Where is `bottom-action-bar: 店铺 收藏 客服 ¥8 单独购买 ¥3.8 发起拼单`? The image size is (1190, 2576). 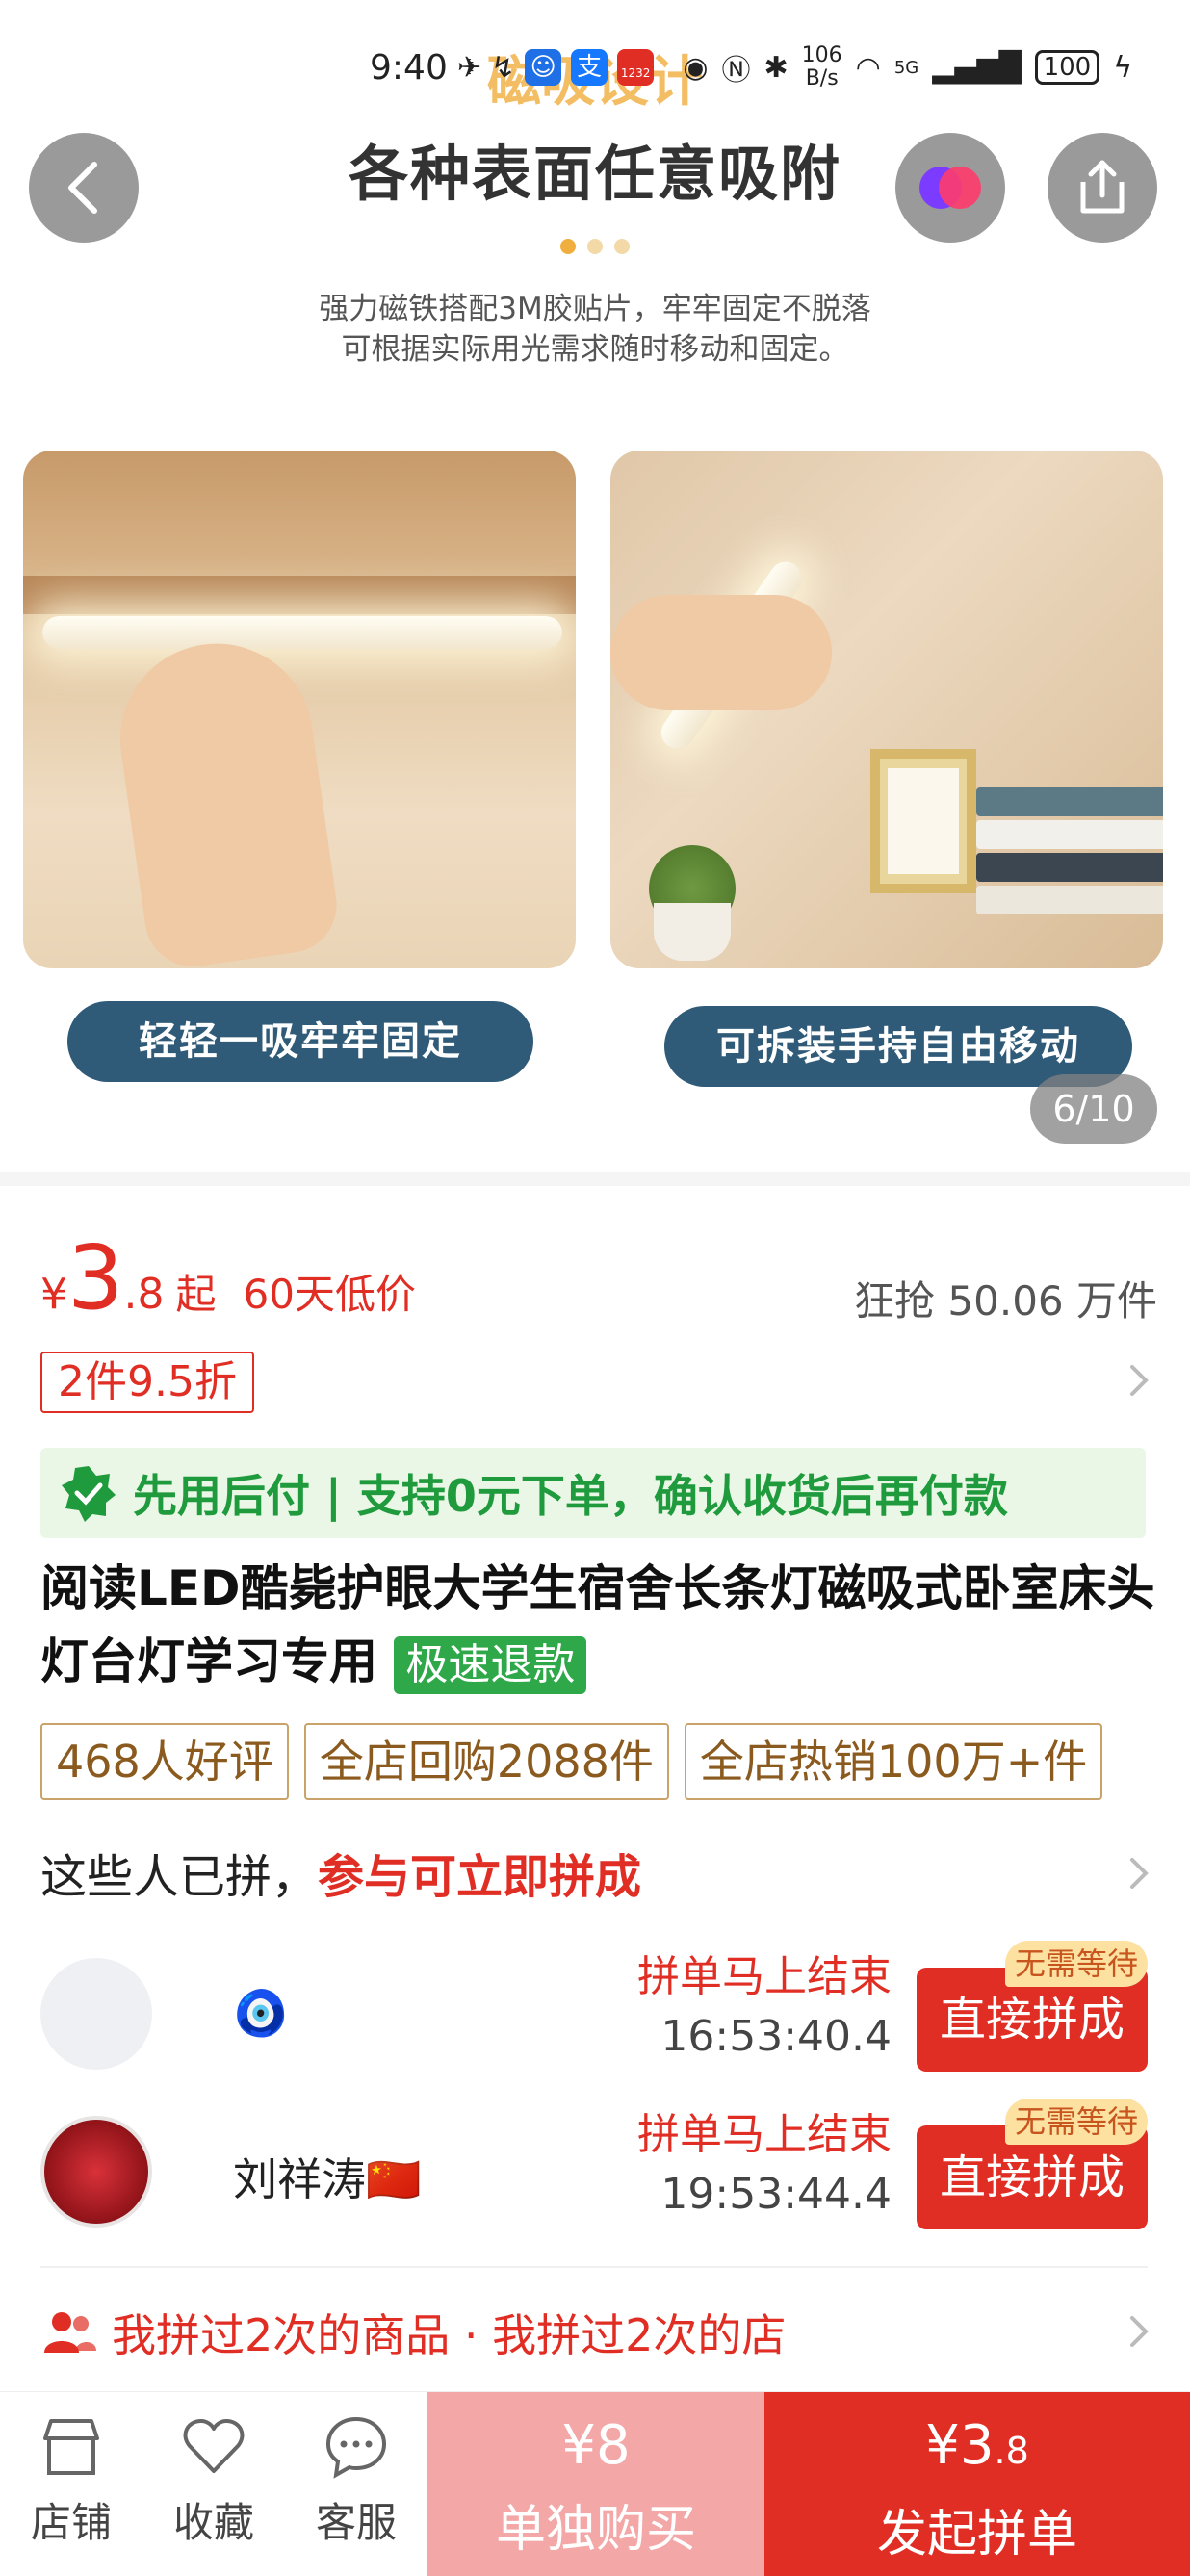 bottom-action-bar: 店铺 收藏 客服 ¥8 单独购买 ¥3.8 发起拼单 is located at coordinates (595, 2483).